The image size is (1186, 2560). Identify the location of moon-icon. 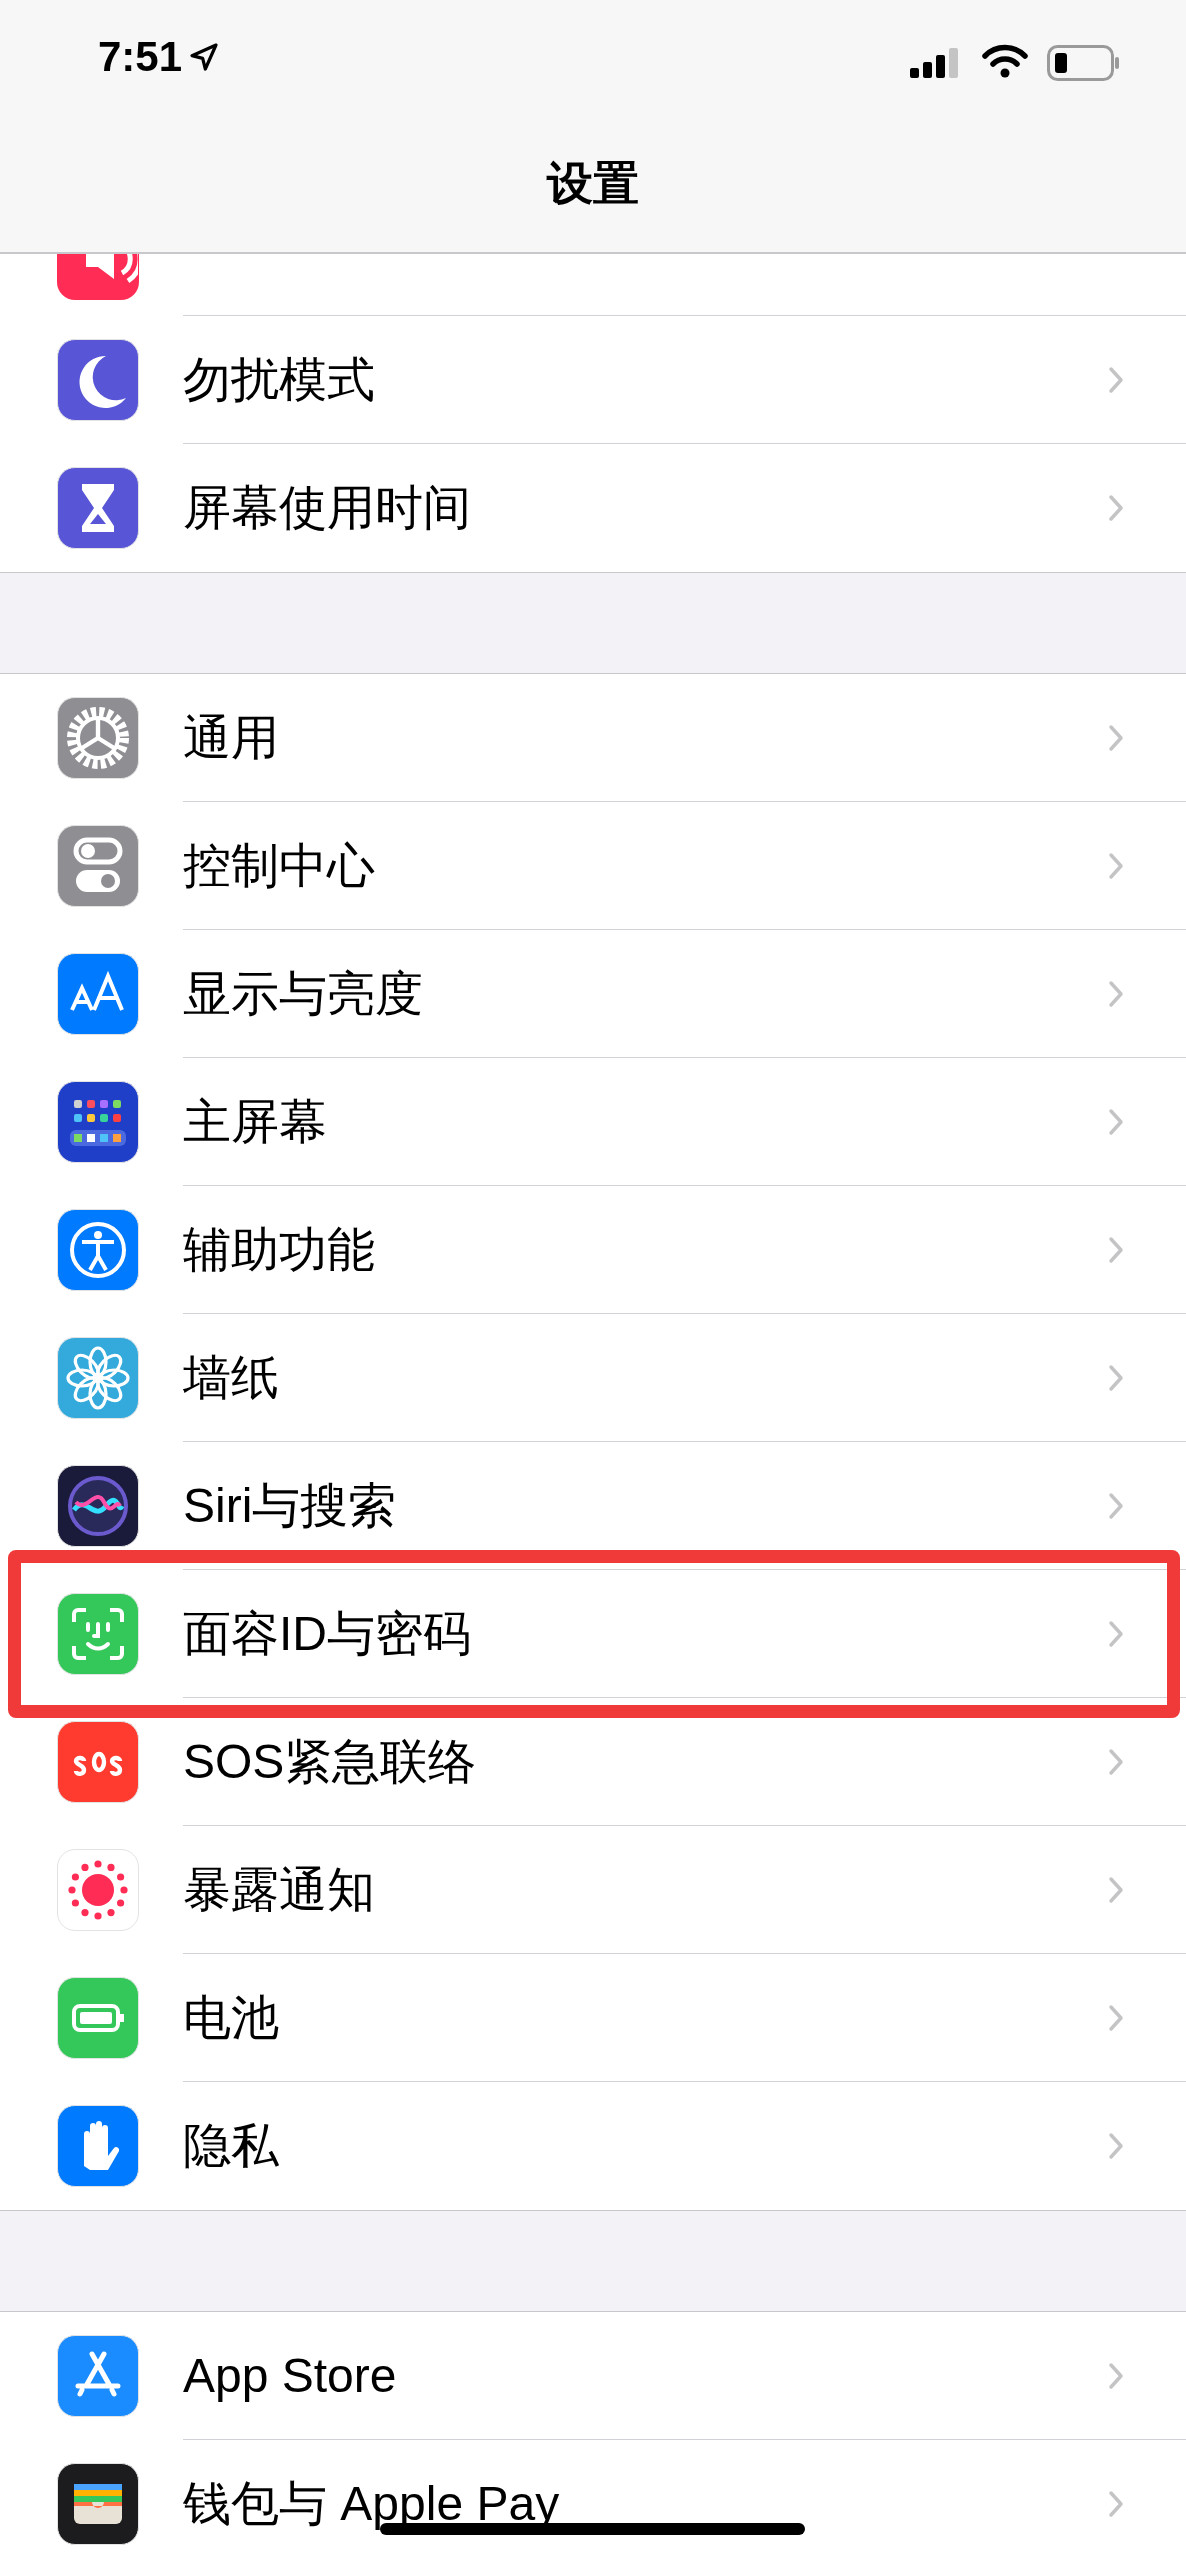
(98, 380).